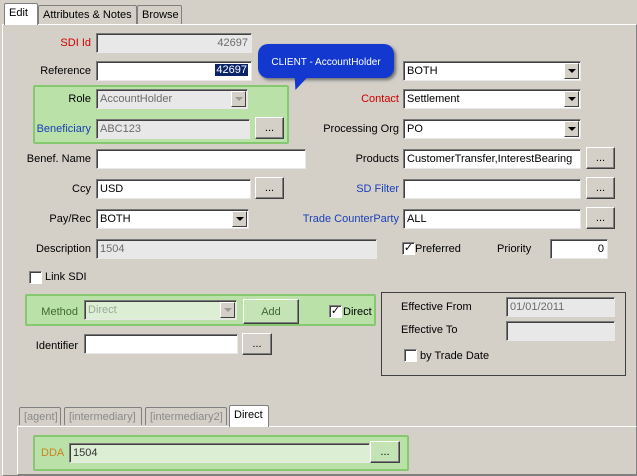 Image resolution: width=637 pixels, height=476 pixels. Describe the element at coordinates (219, 453) in the screenshot. I see `dda-field: 1504` at that location.